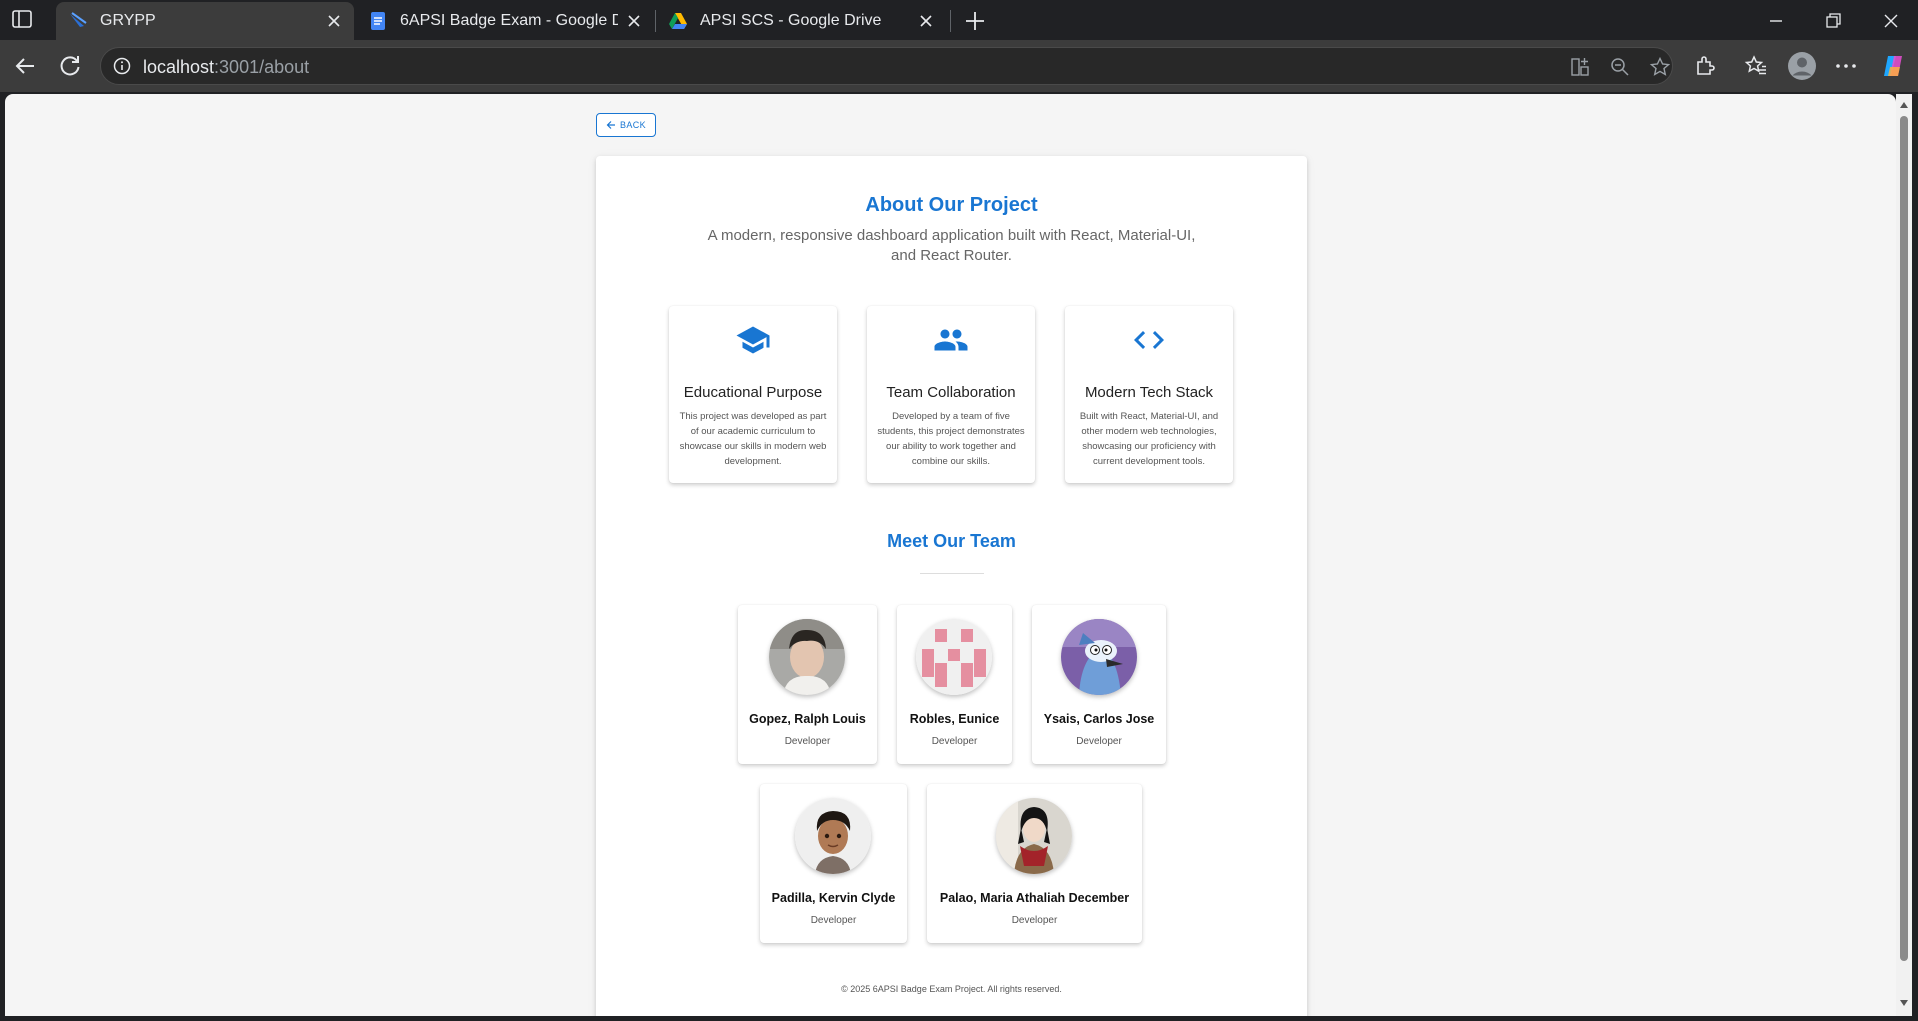 This screenshot has width=1918, height=1021. I want to click on feature-title: Team Collaboration, so click(951, 392).